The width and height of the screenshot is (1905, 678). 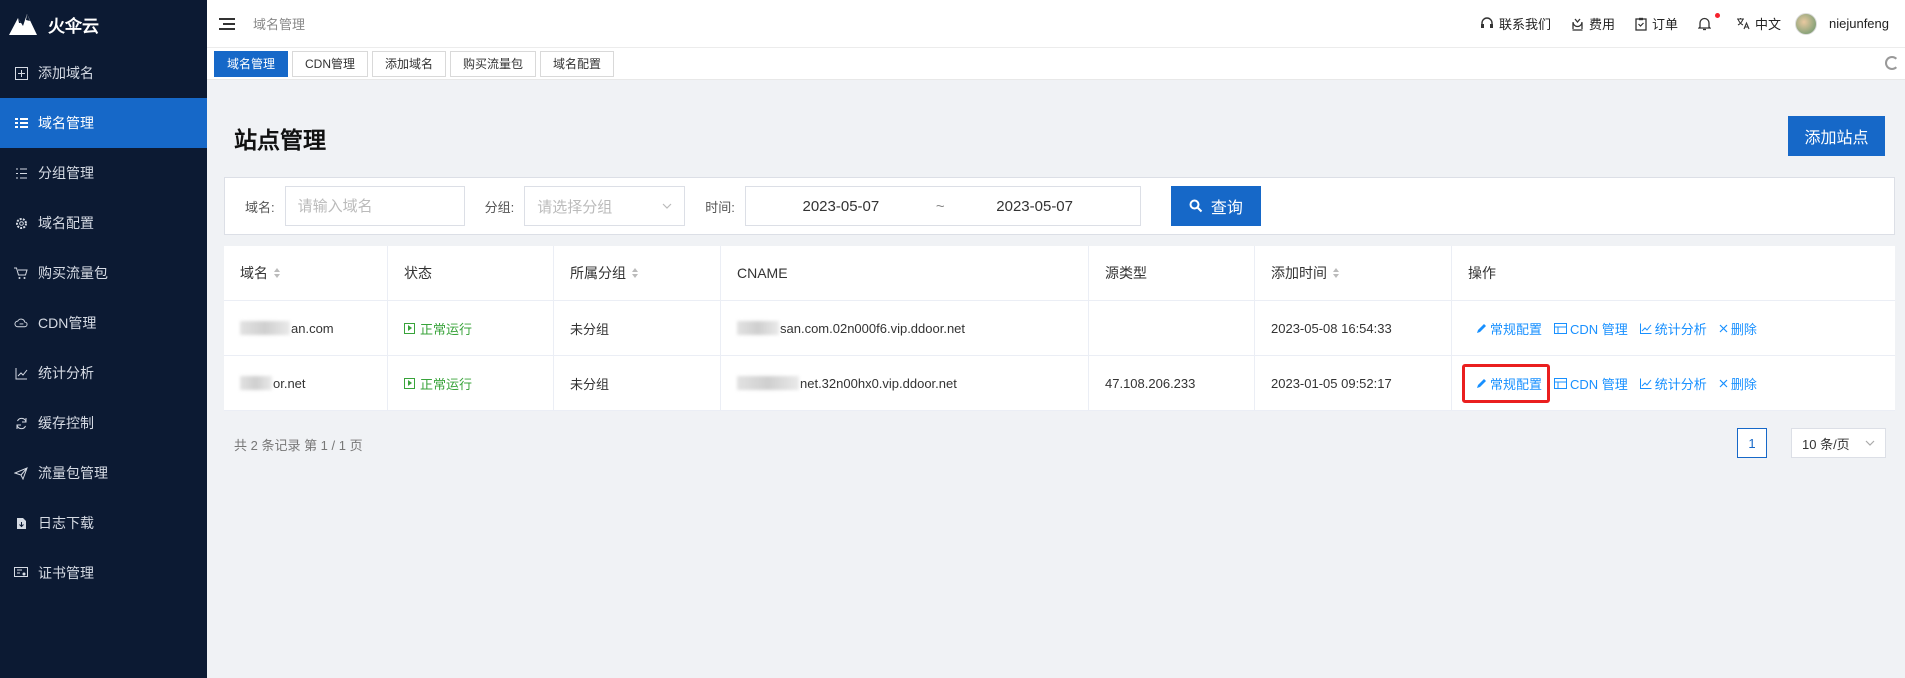 I want to click on source-type-cell, so click(x=1172, y=328).